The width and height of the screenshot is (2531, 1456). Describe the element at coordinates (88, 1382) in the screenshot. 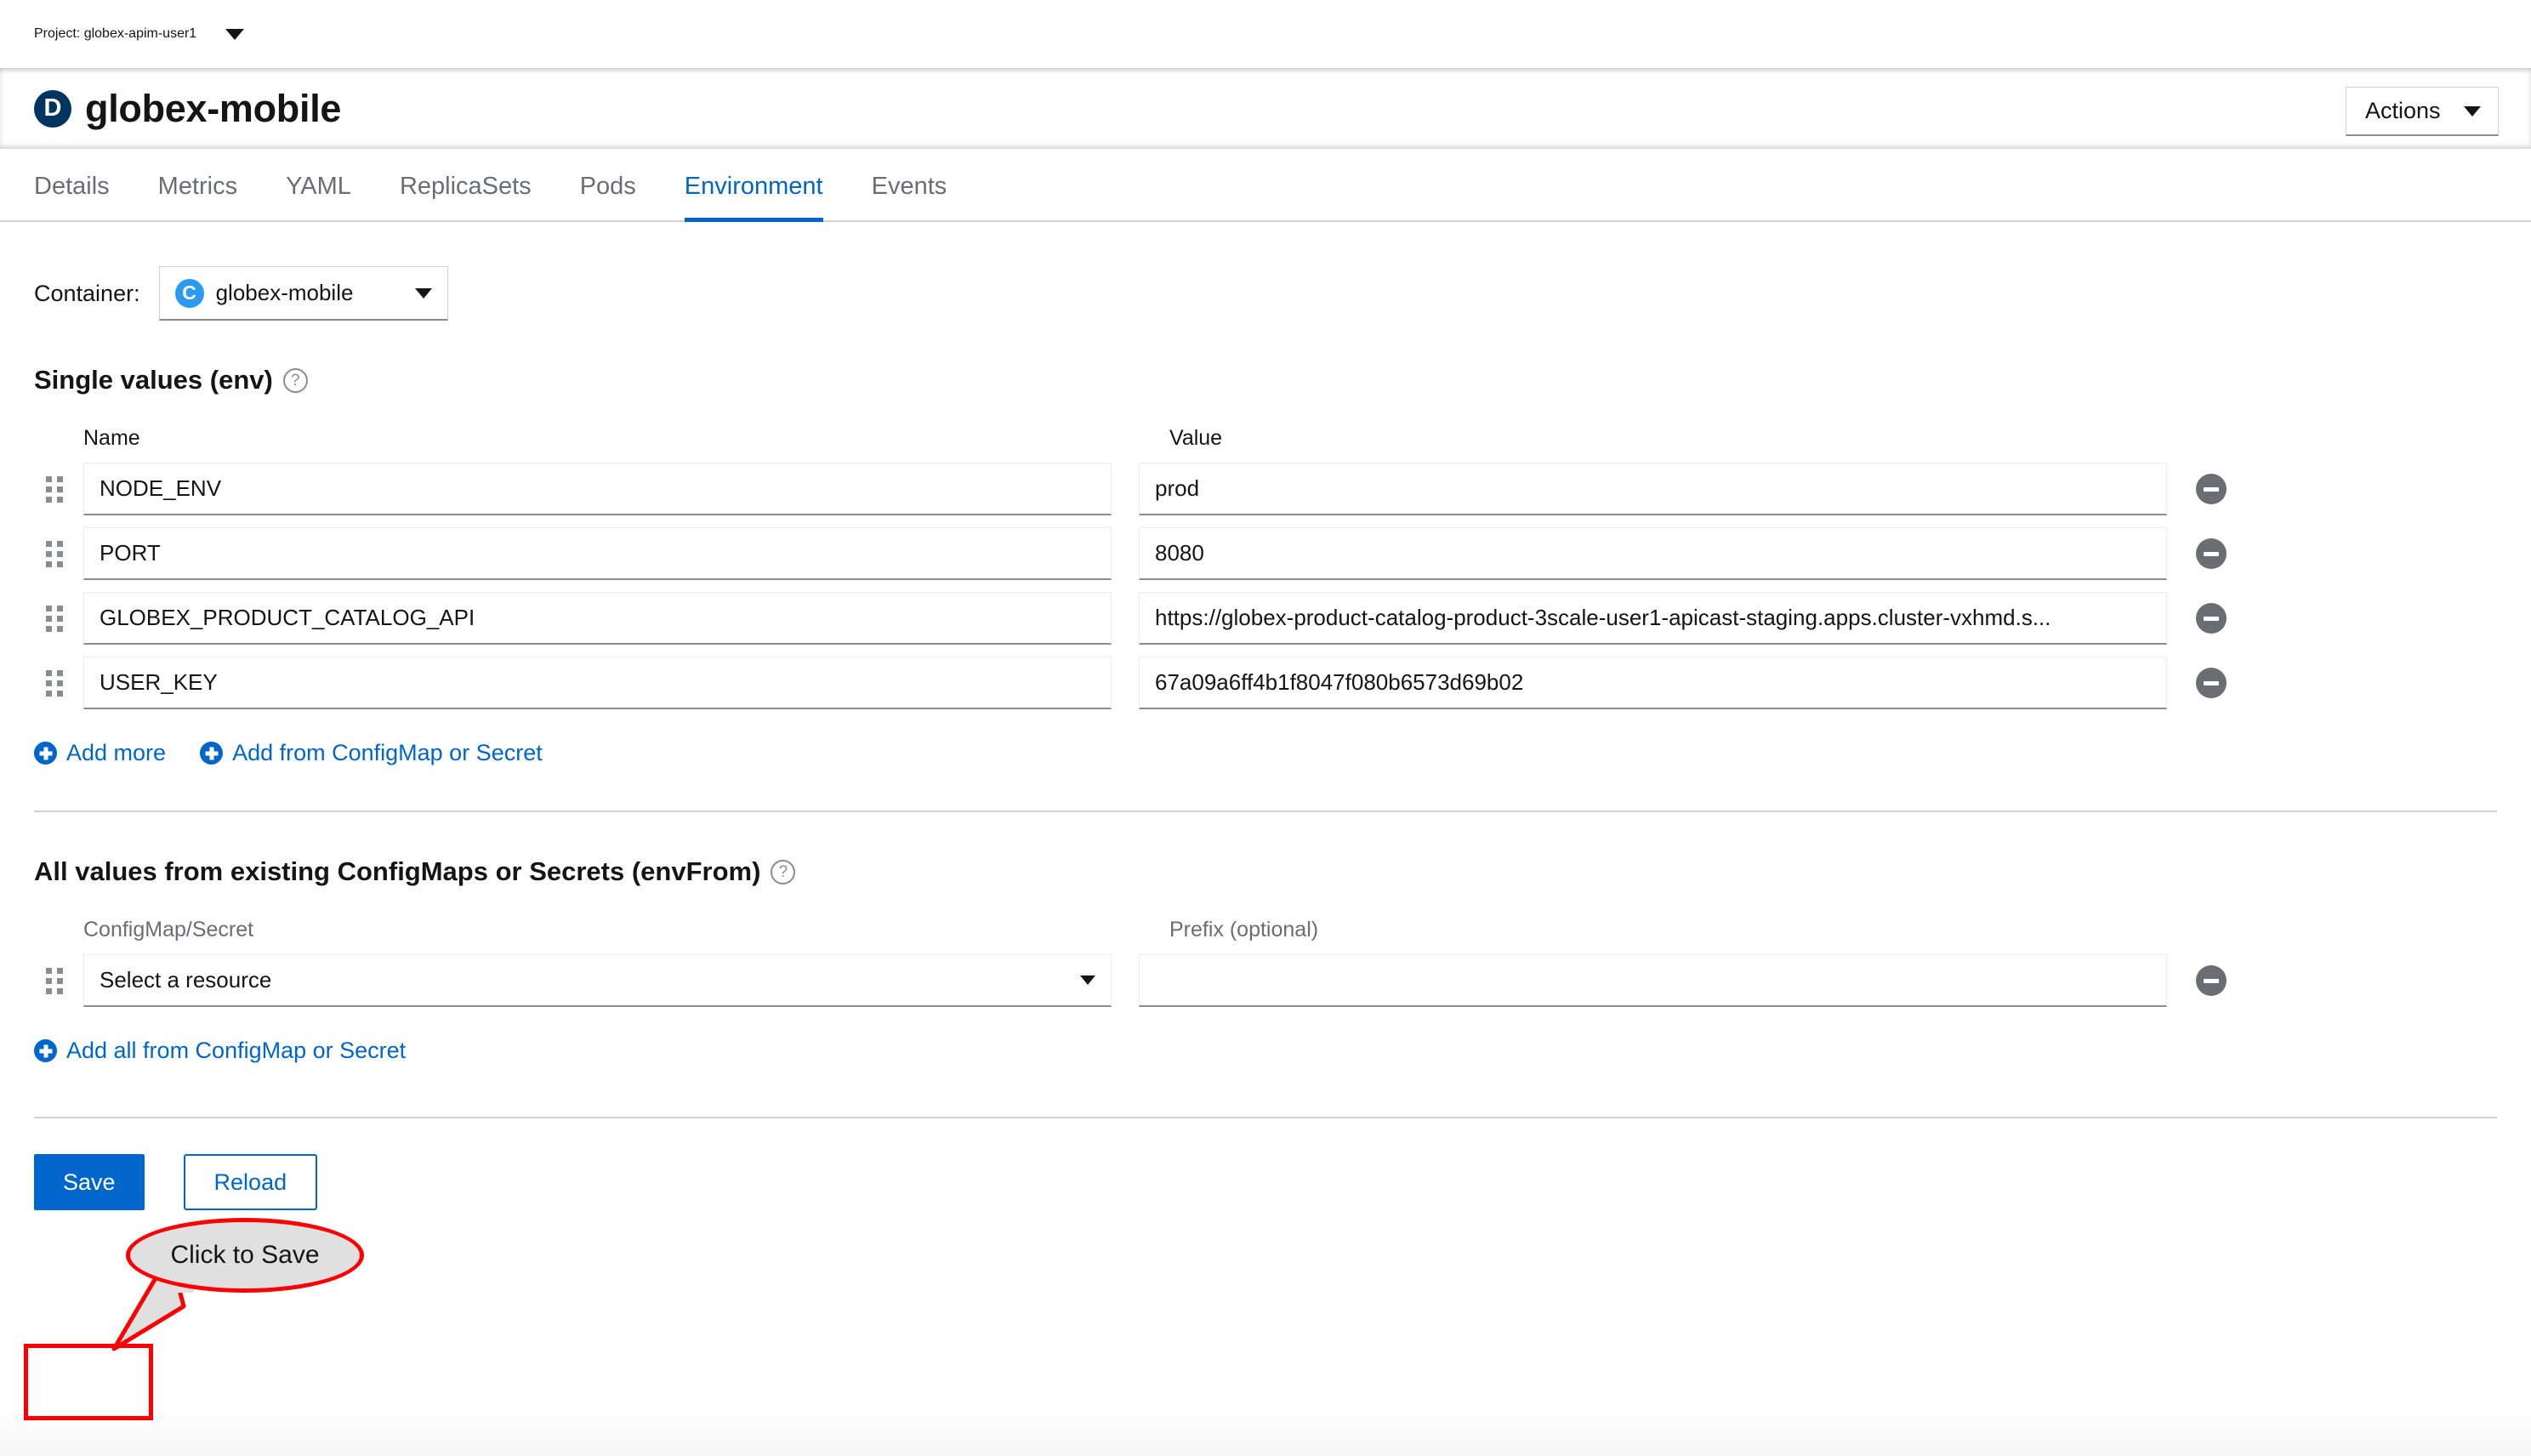

I see `save-button-highlight` at that location.